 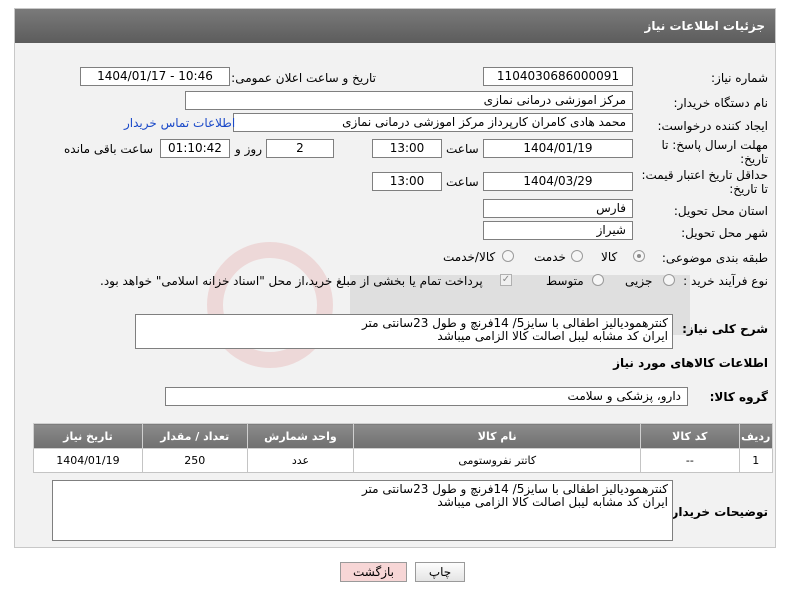 I want to click on print-button: چاپ, so click(x=440, y=572).